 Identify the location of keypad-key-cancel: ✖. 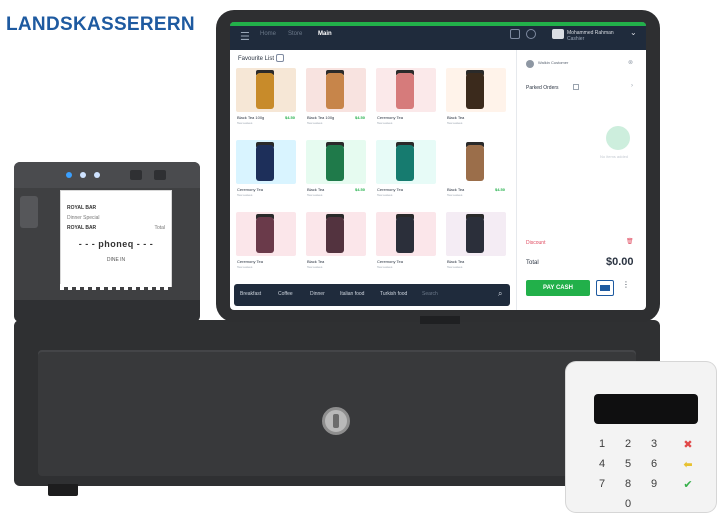
(688, 444).